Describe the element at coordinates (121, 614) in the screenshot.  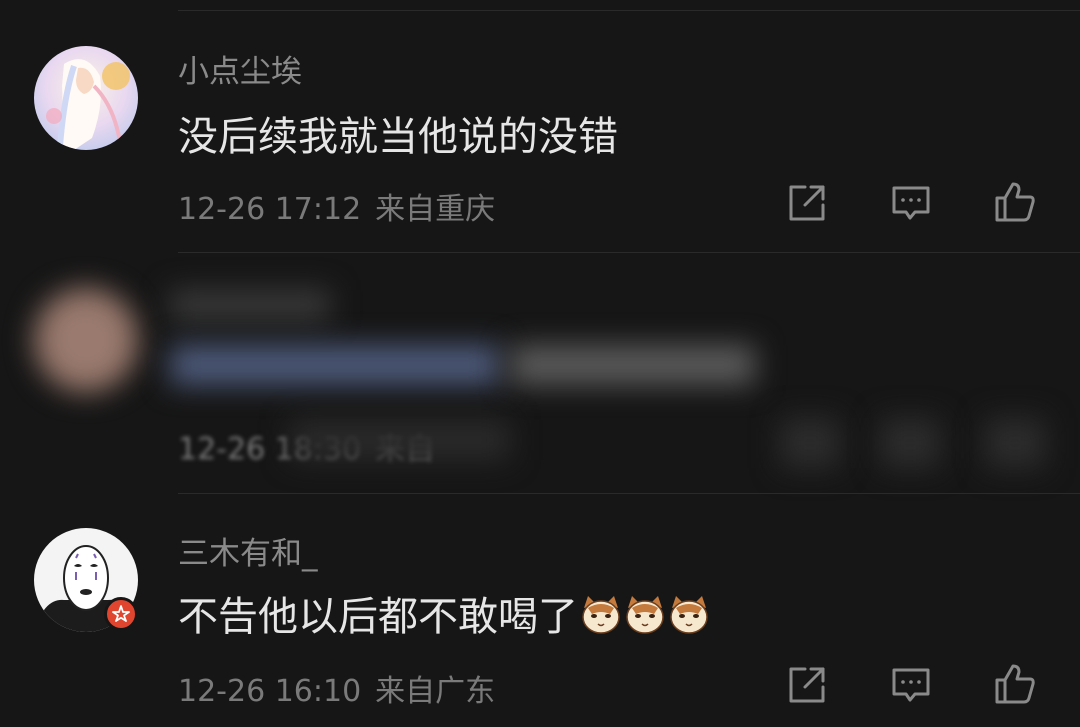
I see `red-star-badge` at that location.